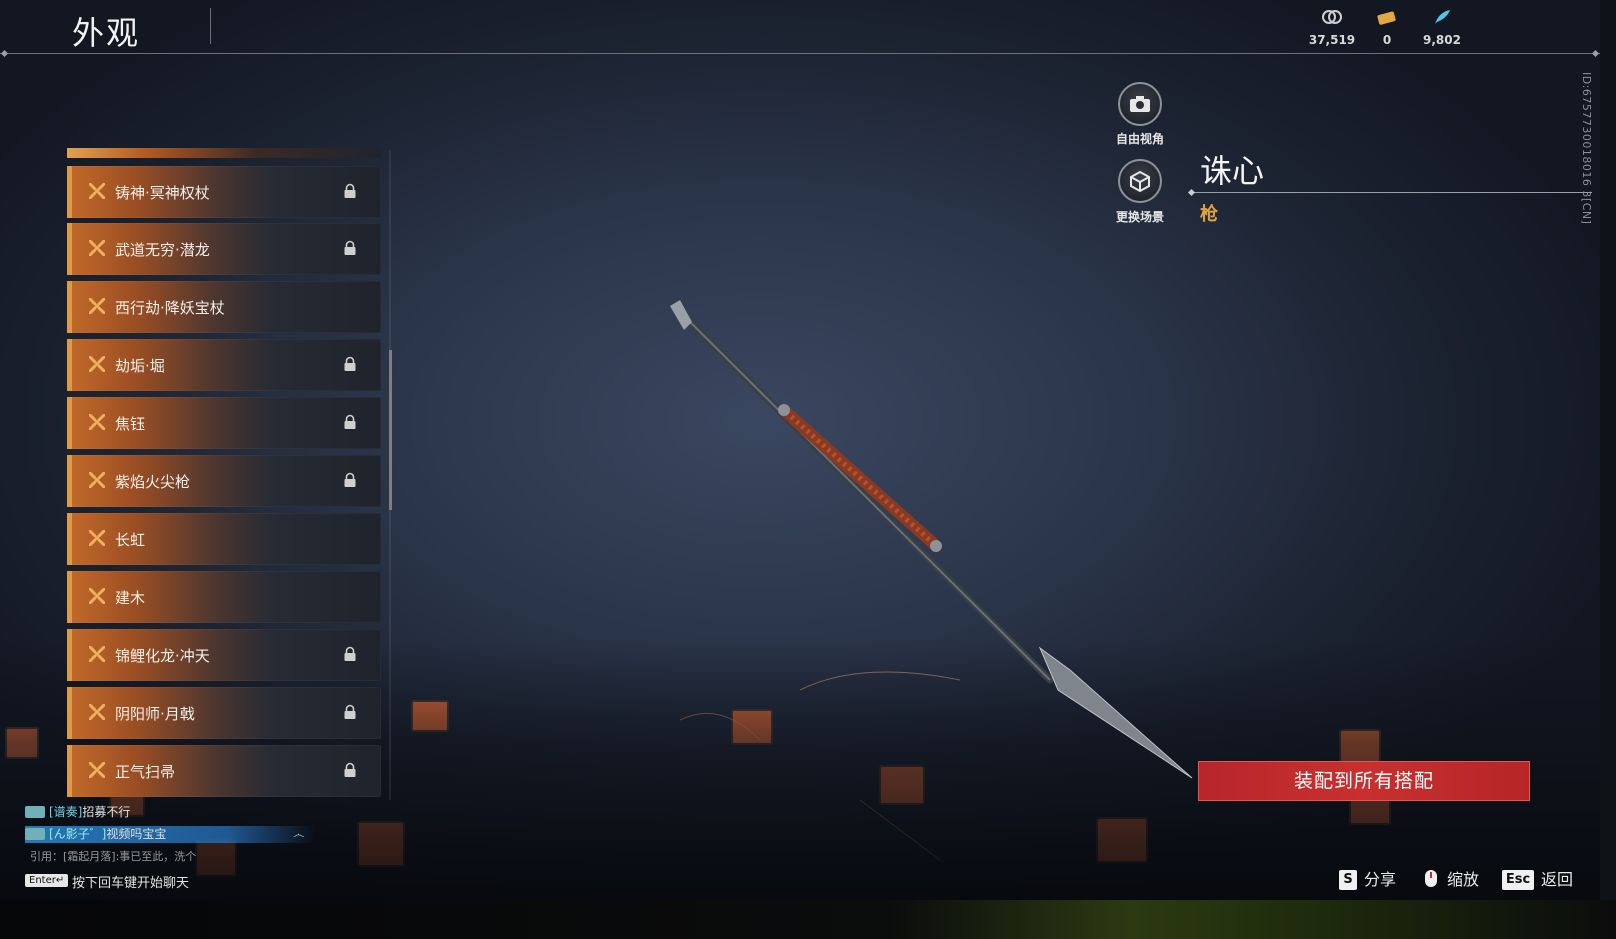  I want to click on scrollbar-thumb, so click(390, 430).